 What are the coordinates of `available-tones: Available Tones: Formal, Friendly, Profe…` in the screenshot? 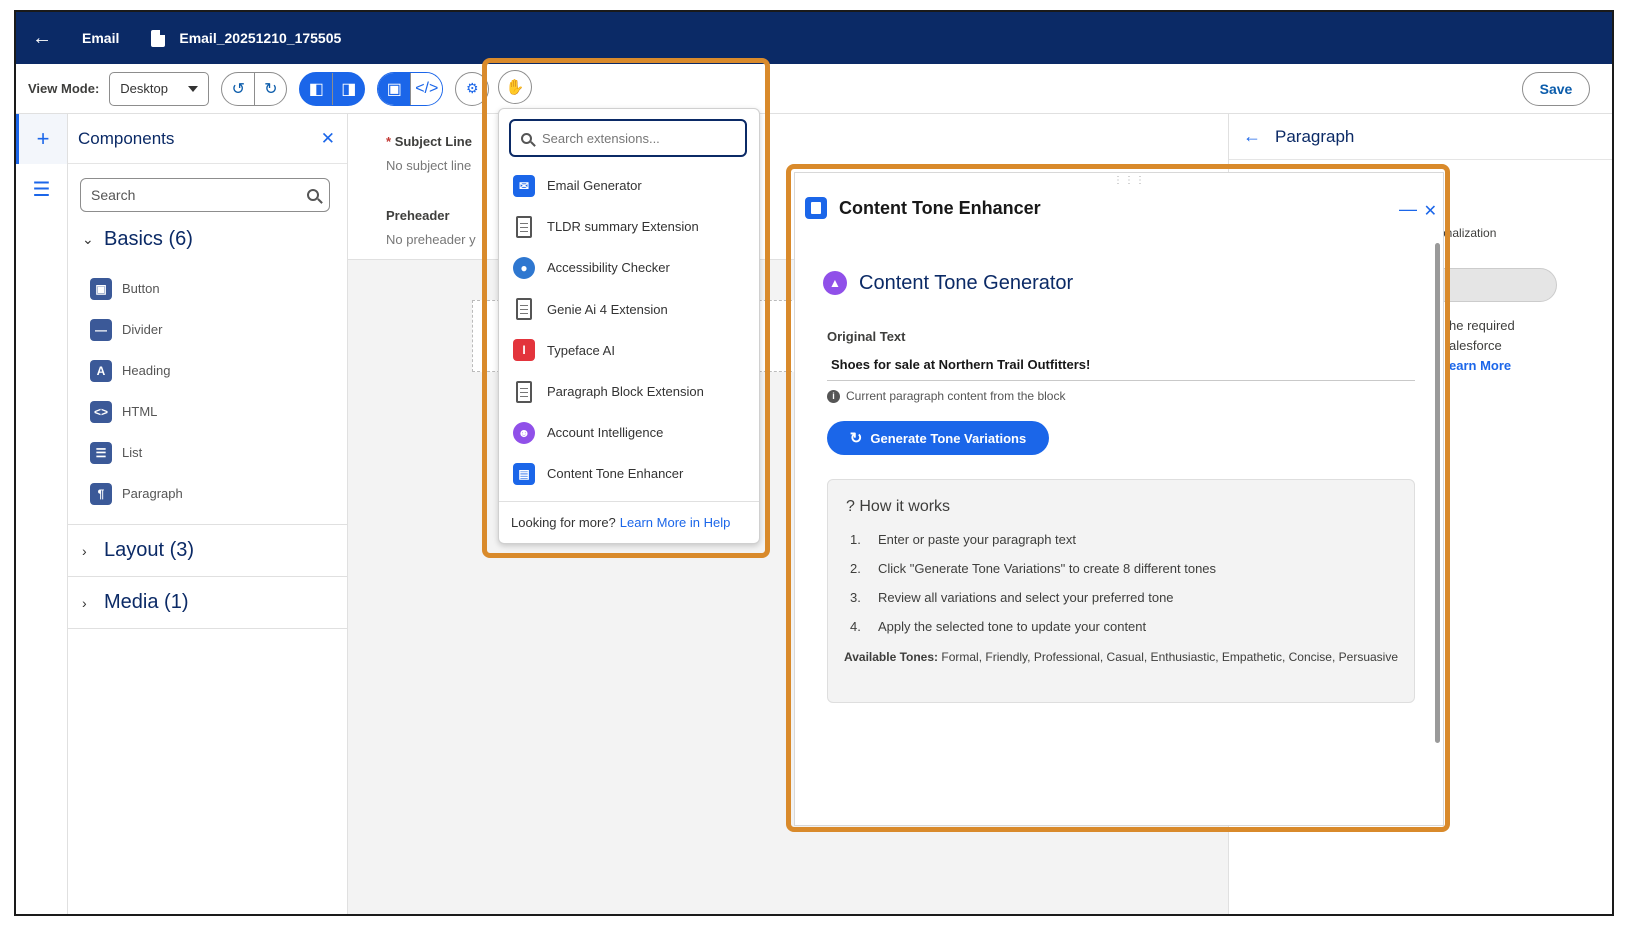 It's located at (1122, 657).